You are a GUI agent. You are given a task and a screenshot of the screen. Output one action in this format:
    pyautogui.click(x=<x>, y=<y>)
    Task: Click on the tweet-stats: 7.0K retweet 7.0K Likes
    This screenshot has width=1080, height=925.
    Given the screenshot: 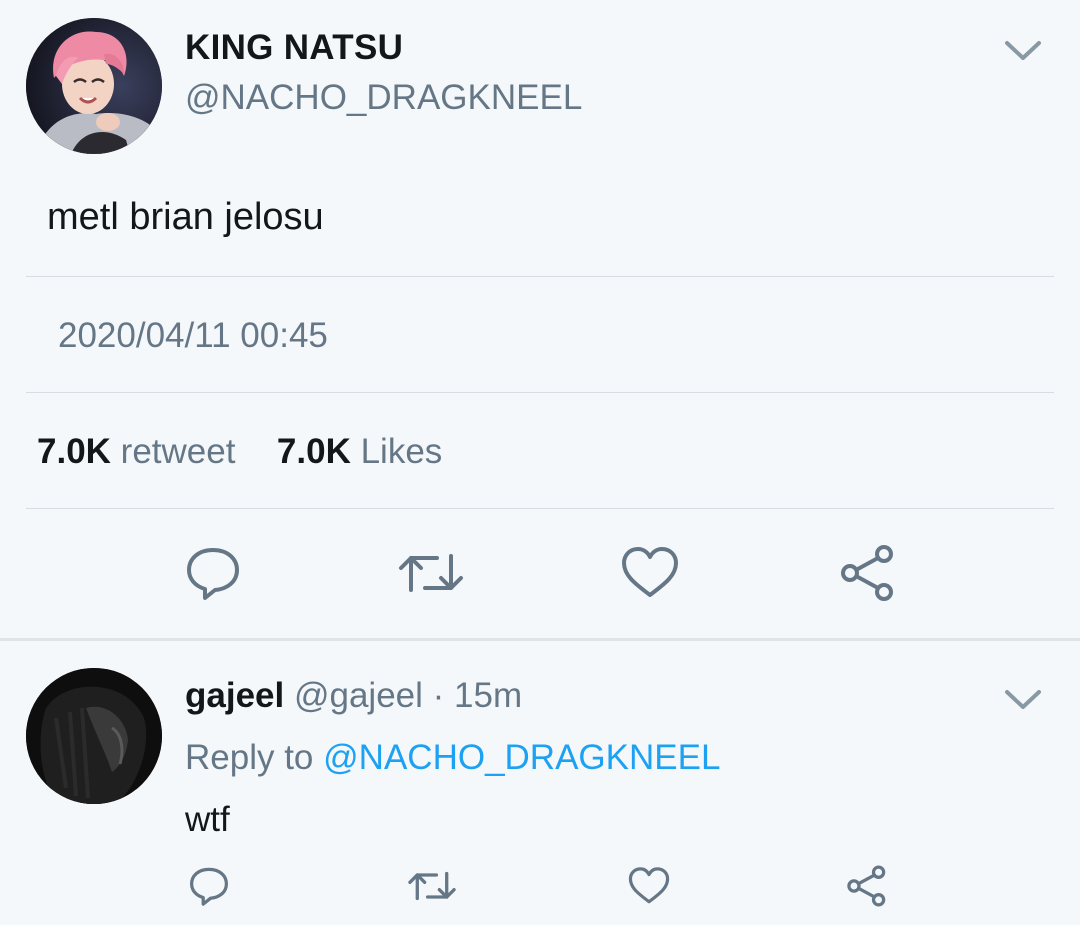 What is the action you would take?
    pyautogui.click(x=239, y=452)
    